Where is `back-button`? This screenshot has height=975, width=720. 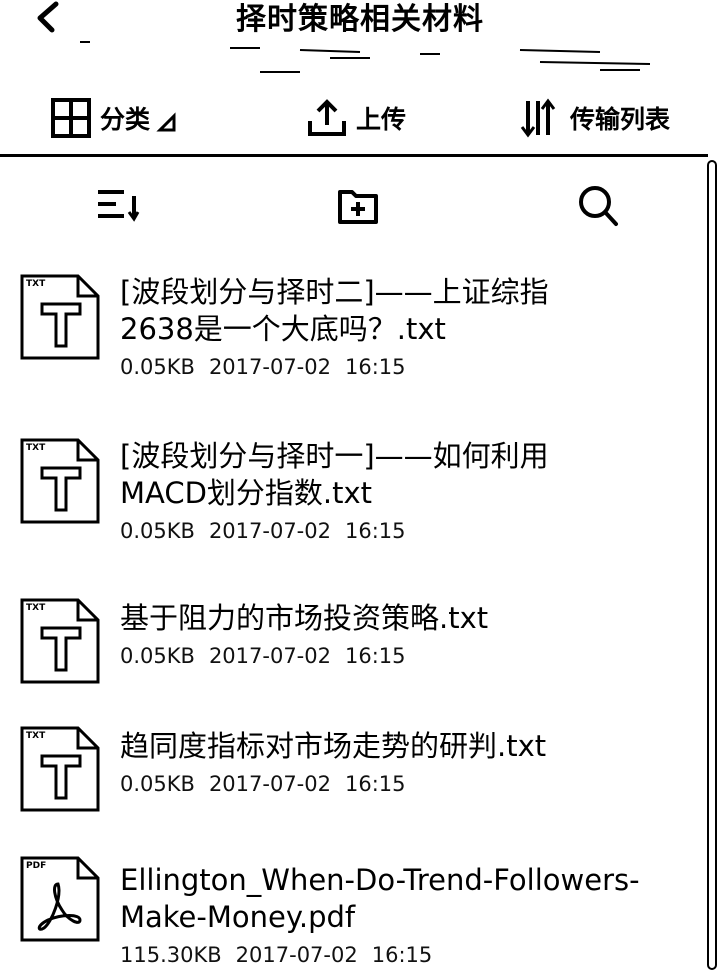 back-button is located at coordinates (47, 20).